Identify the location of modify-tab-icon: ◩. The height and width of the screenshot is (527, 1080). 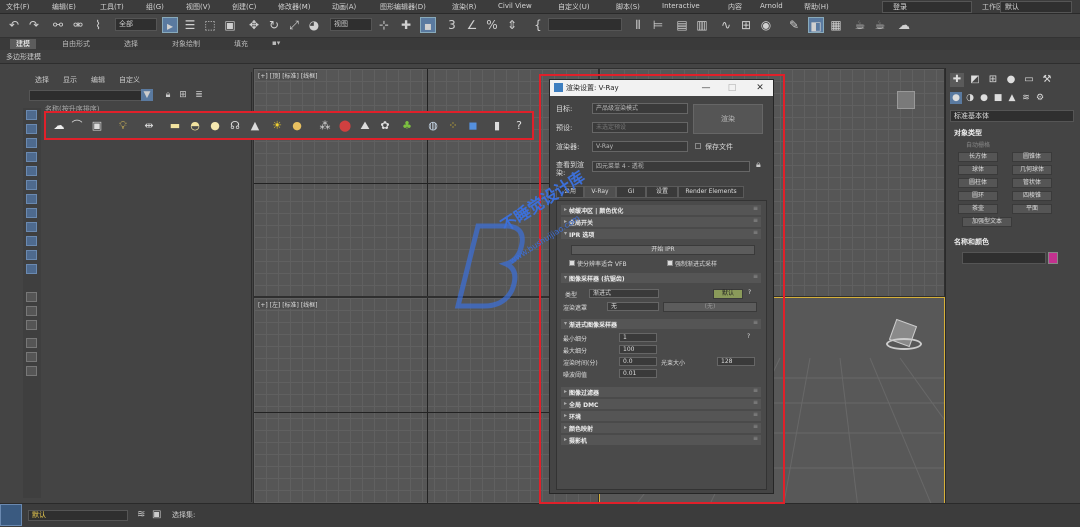
(975, 80).